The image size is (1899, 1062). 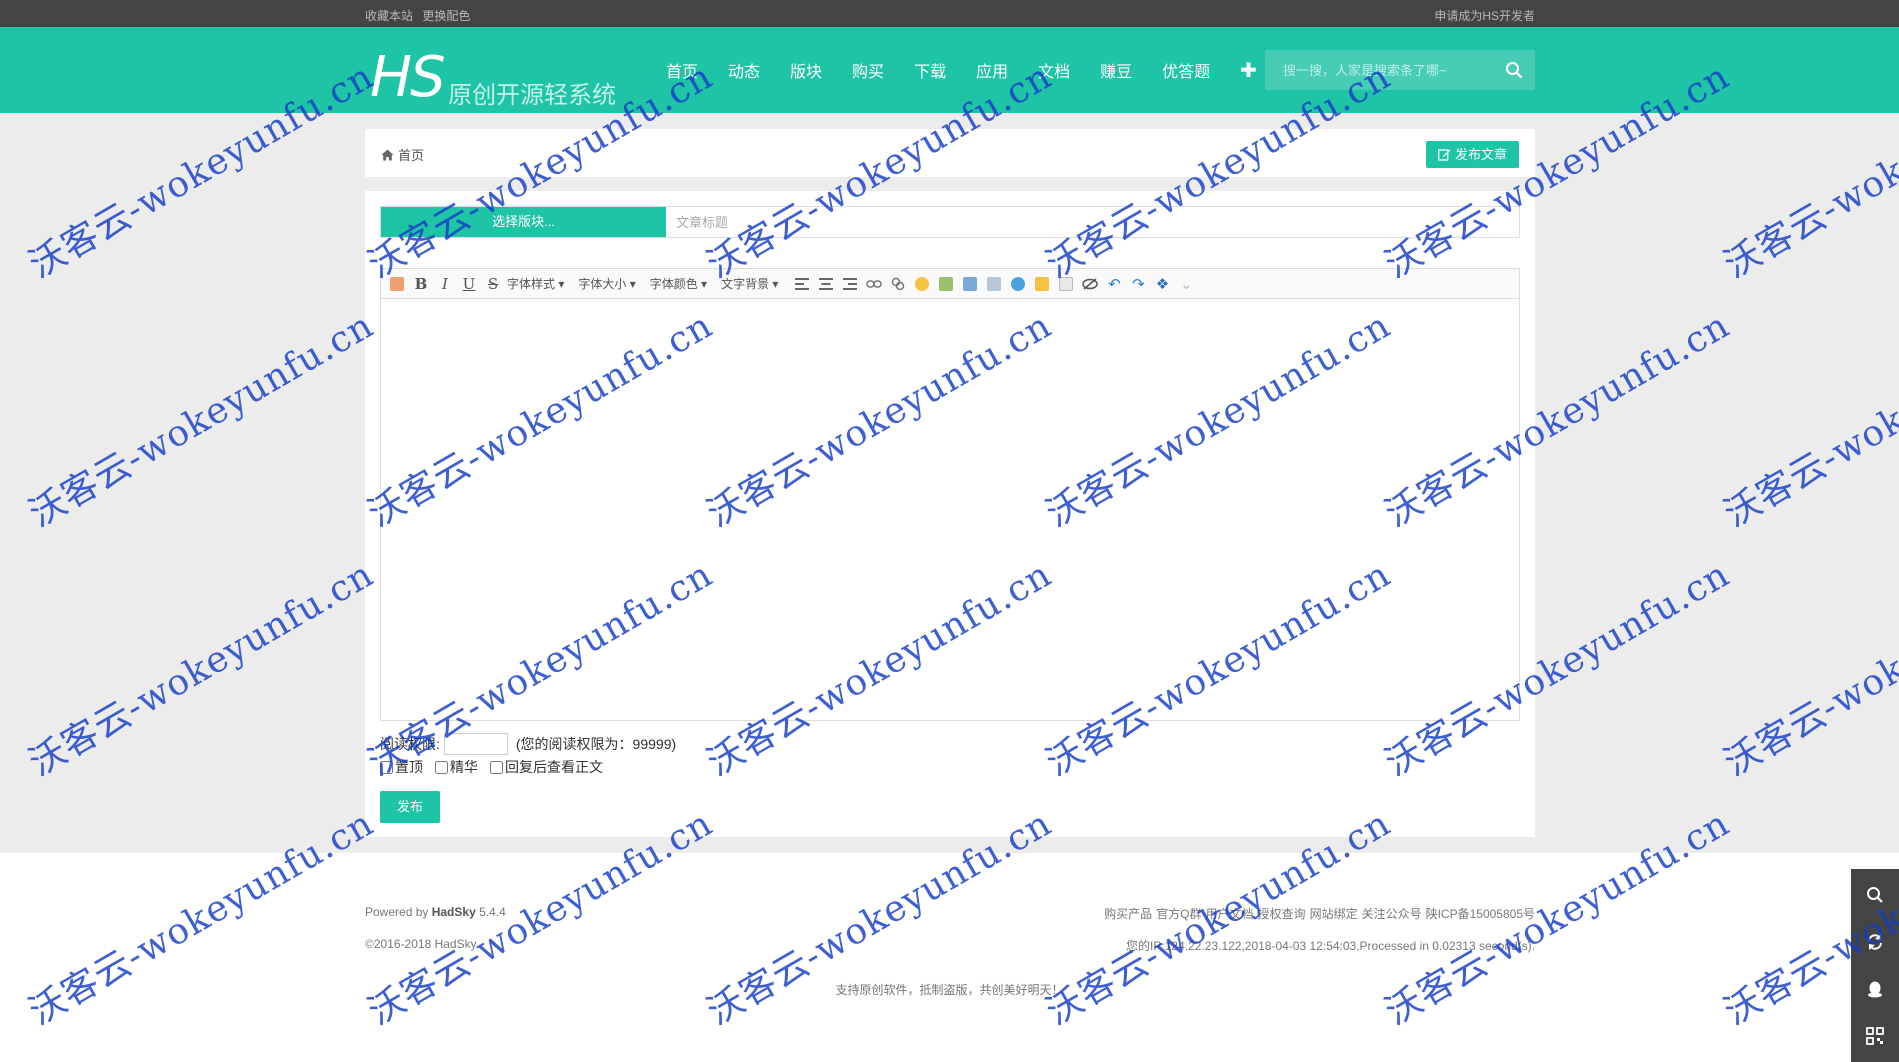 What do you see at coordinates (1444, 155) in the screenshot?
I see `edit-icon` at bounding box center [1444, 155].